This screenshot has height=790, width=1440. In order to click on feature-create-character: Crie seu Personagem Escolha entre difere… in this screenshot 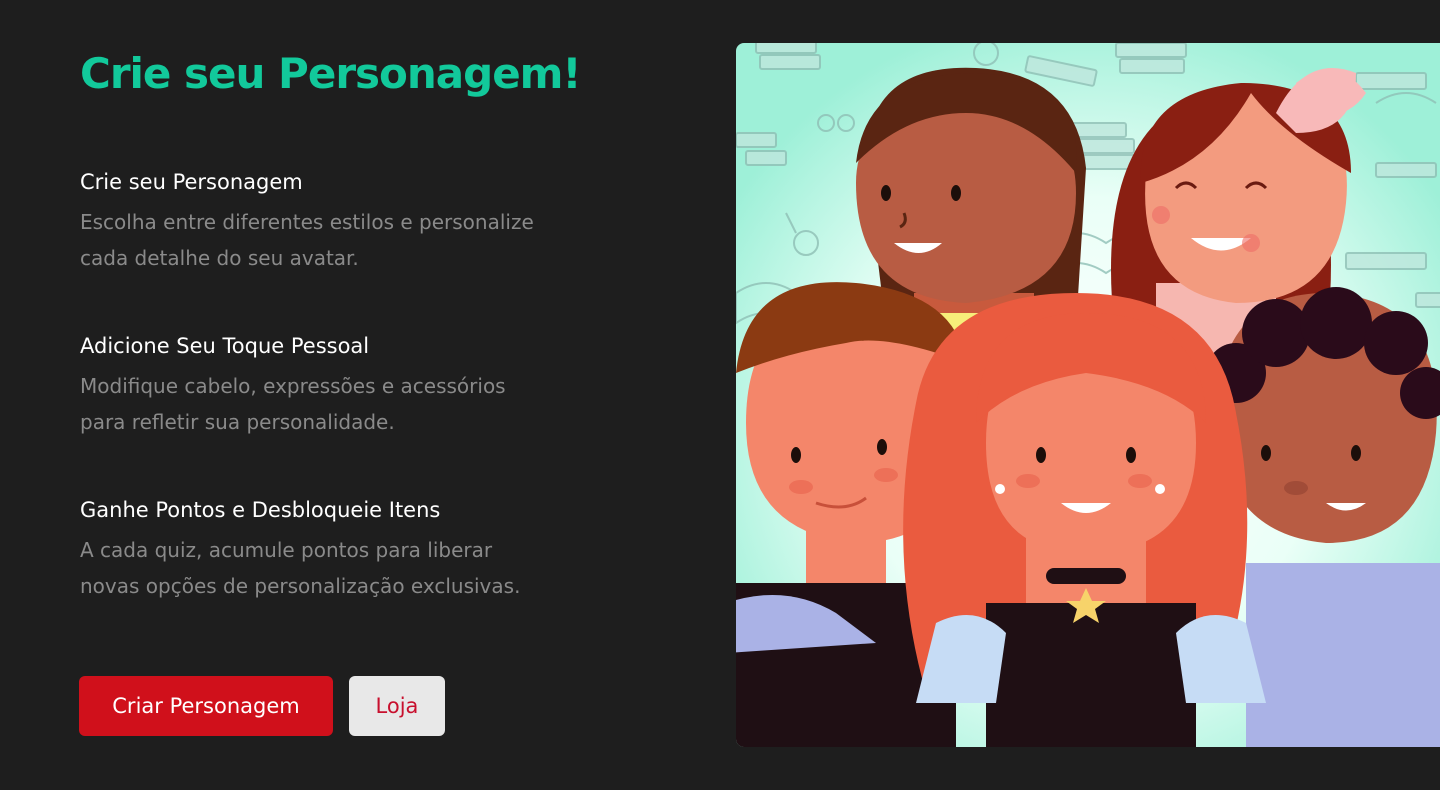, I will do `click(360, 222)`.